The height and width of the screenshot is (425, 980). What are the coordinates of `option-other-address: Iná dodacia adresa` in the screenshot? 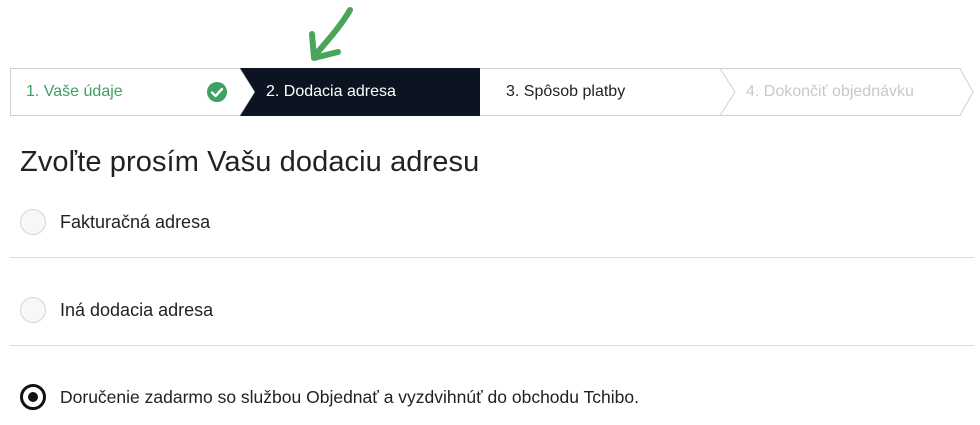 It's located at (116, 310).